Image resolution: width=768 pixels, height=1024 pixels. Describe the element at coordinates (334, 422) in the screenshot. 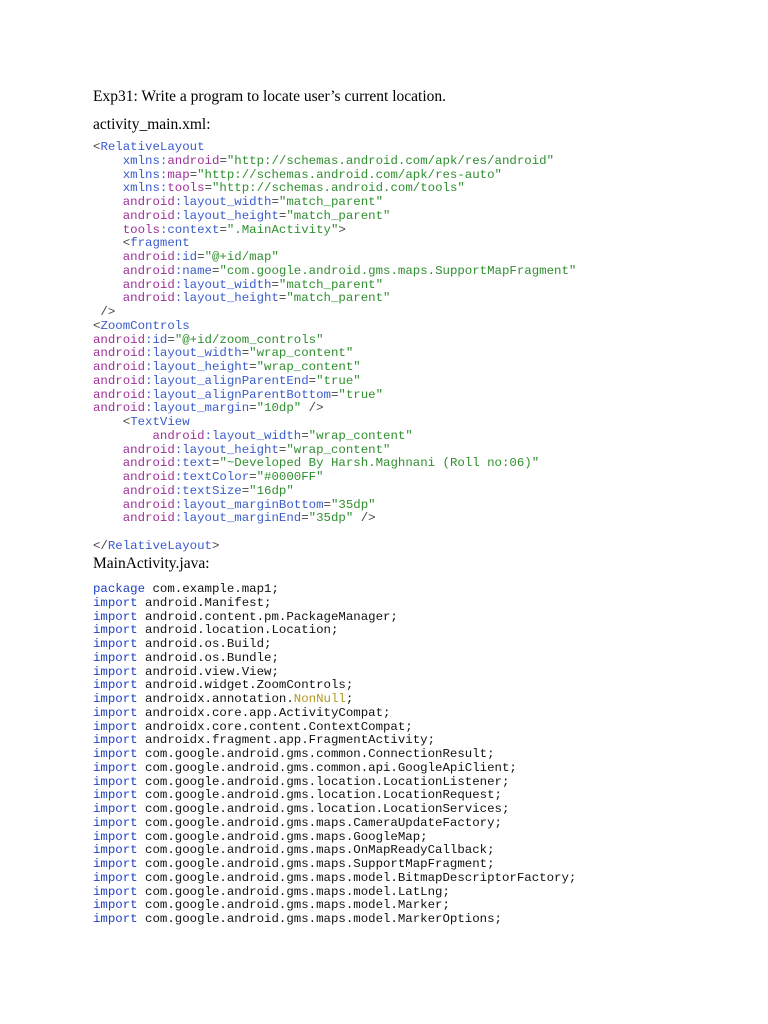

I see `code-line: <TextView` at that location.